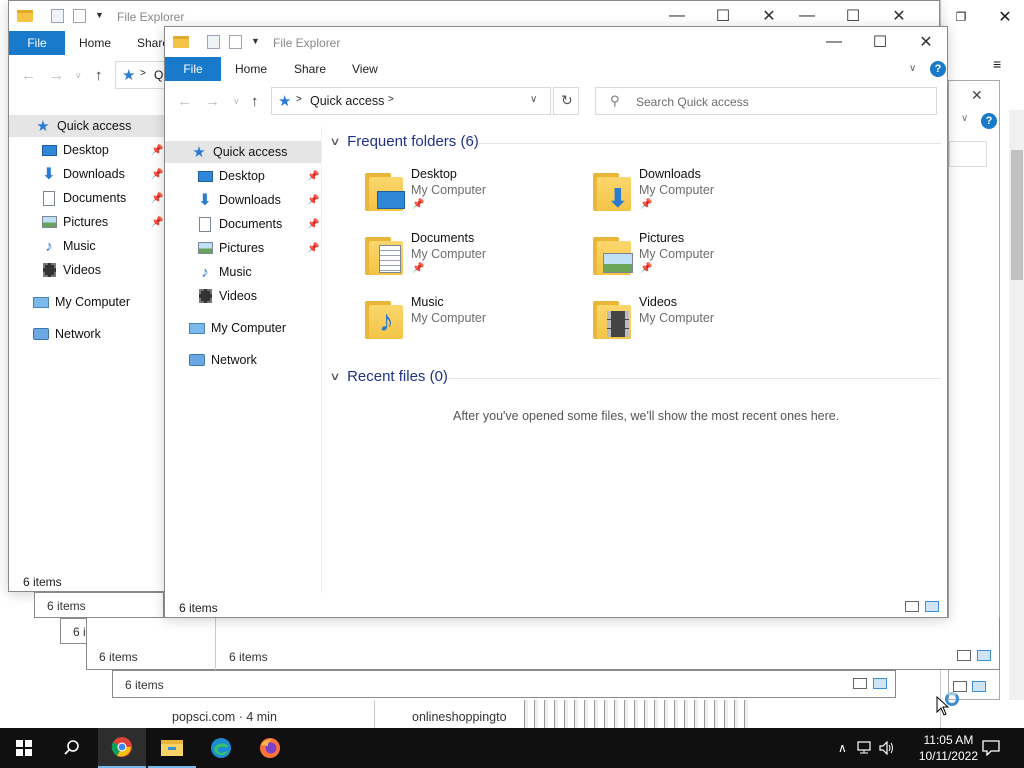  Describe the element at coordinates (310, 69) in the screenshot. I see `tab-share: Share` at that location.